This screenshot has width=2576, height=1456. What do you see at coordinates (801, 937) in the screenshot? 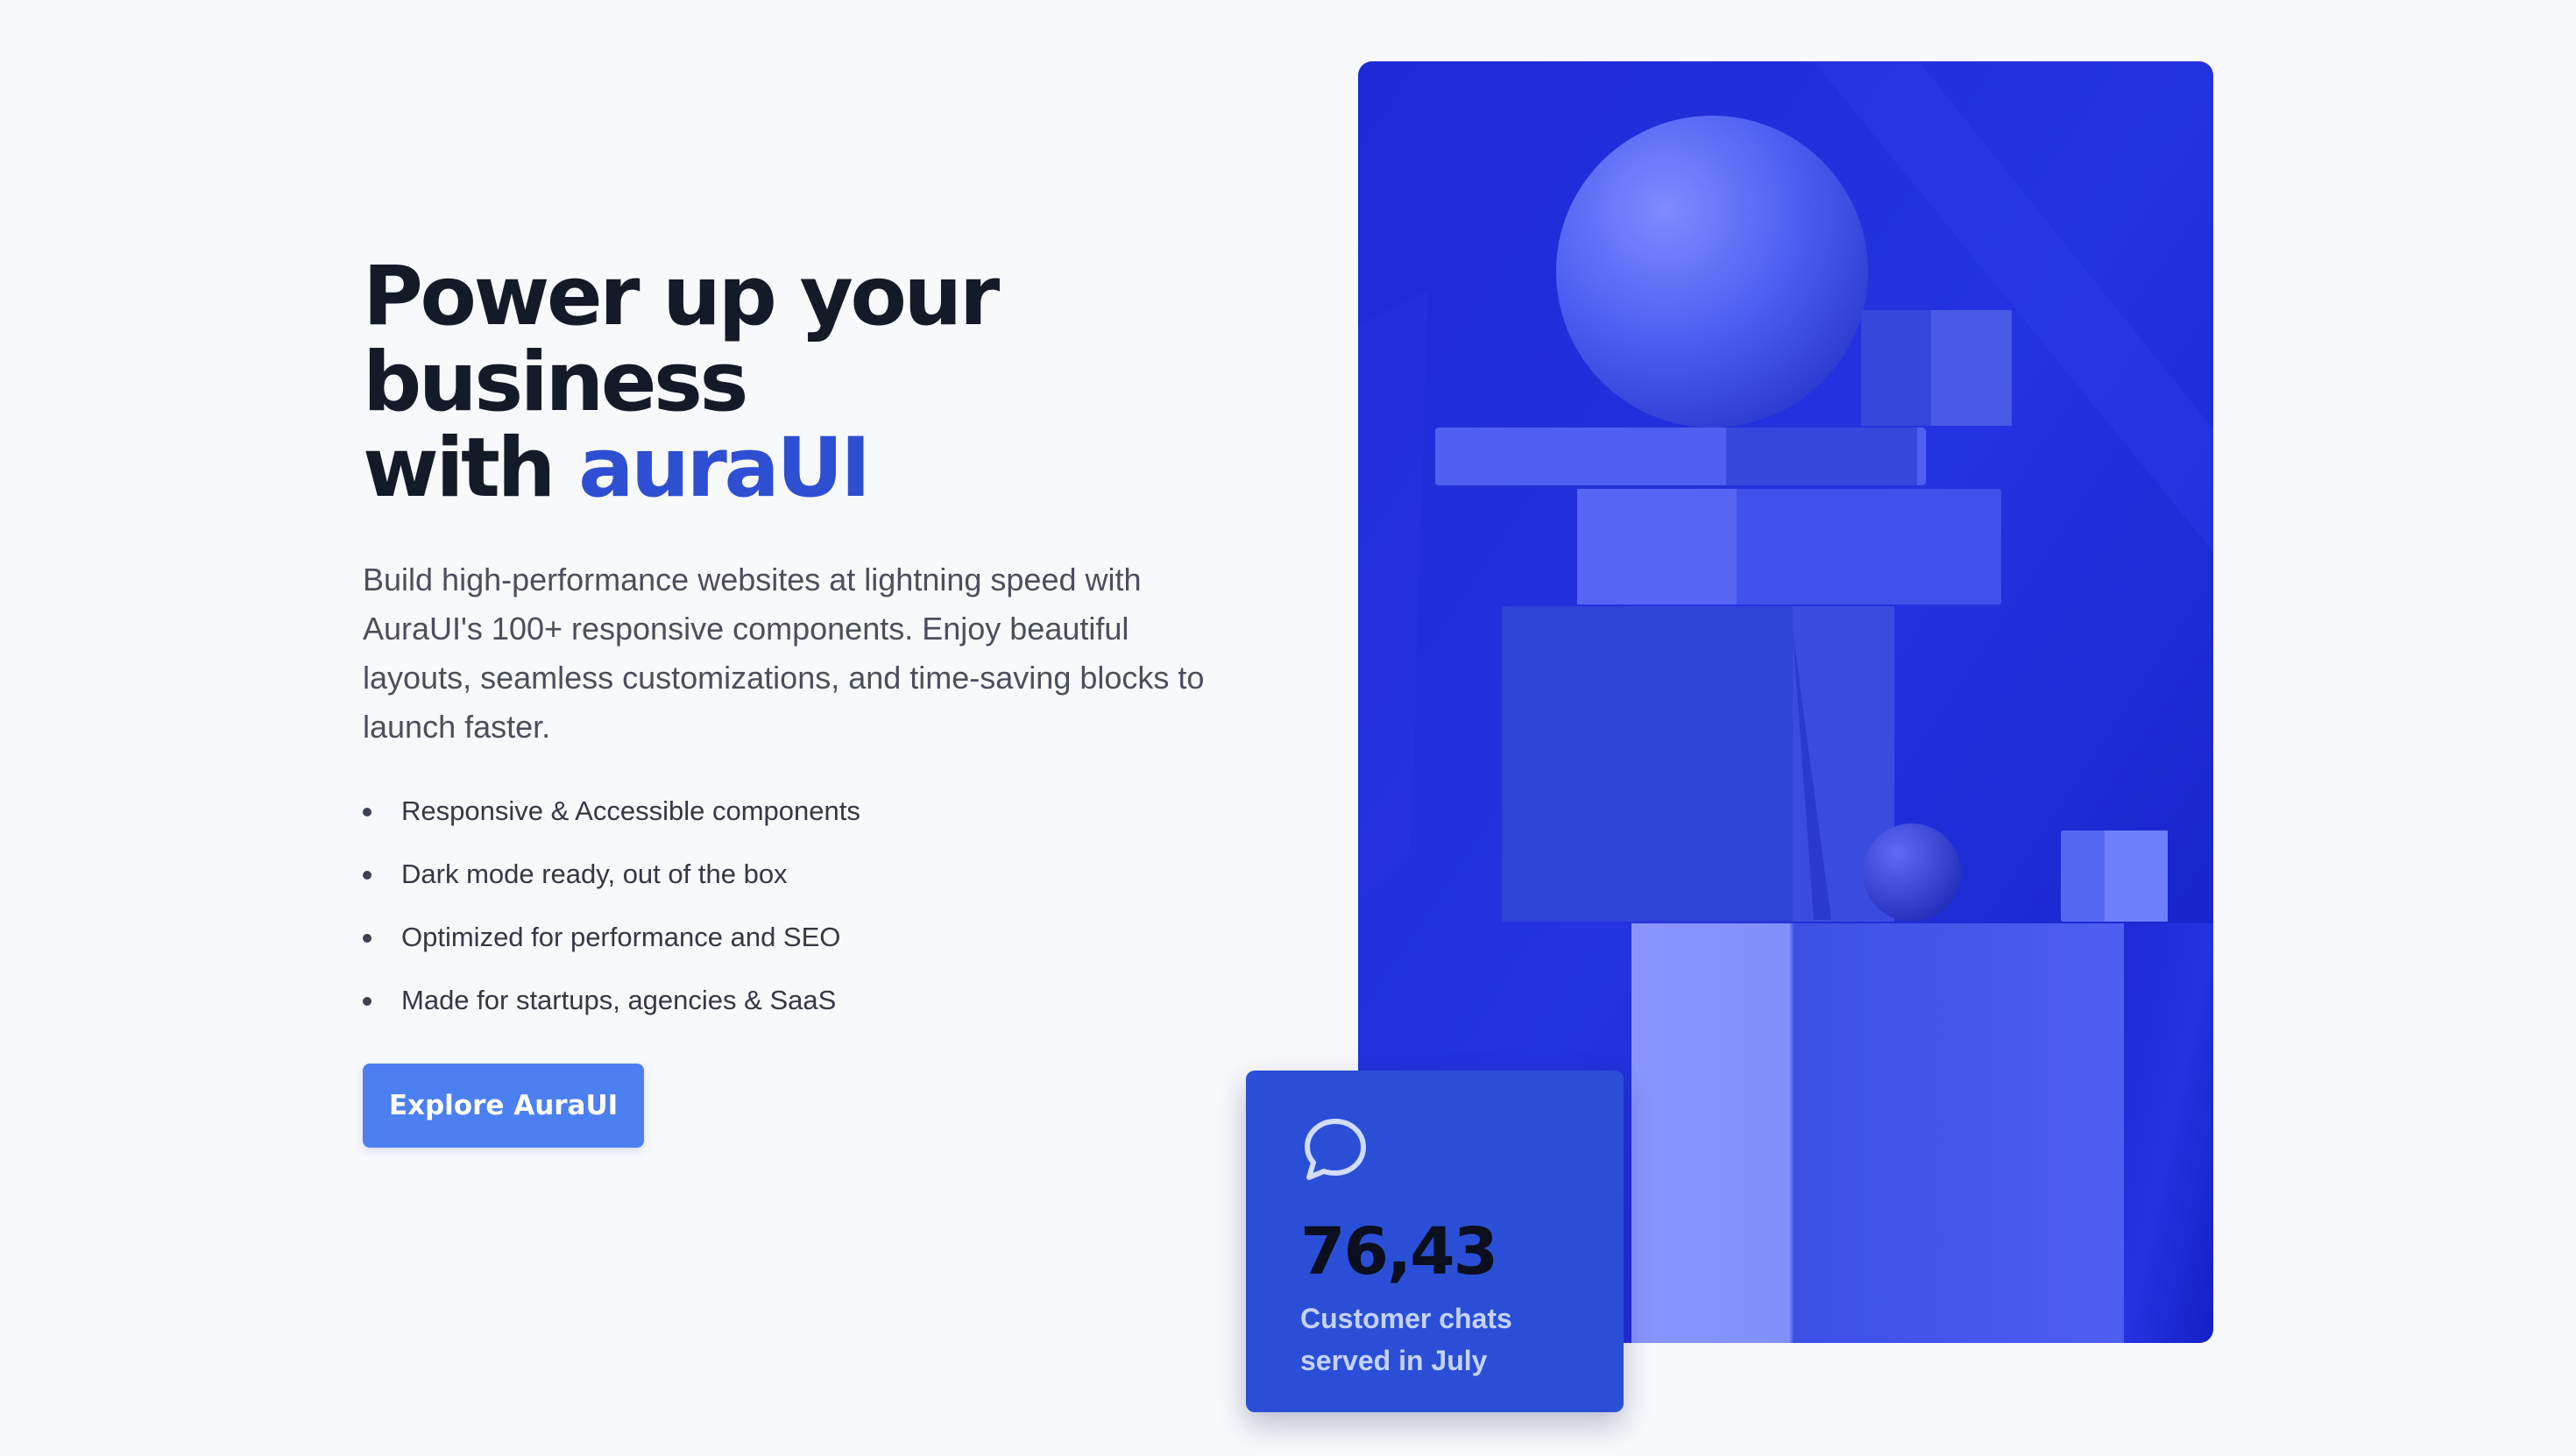
I see `feature-item: Optimized for performance and SEO` at bounding box center [801, 937].